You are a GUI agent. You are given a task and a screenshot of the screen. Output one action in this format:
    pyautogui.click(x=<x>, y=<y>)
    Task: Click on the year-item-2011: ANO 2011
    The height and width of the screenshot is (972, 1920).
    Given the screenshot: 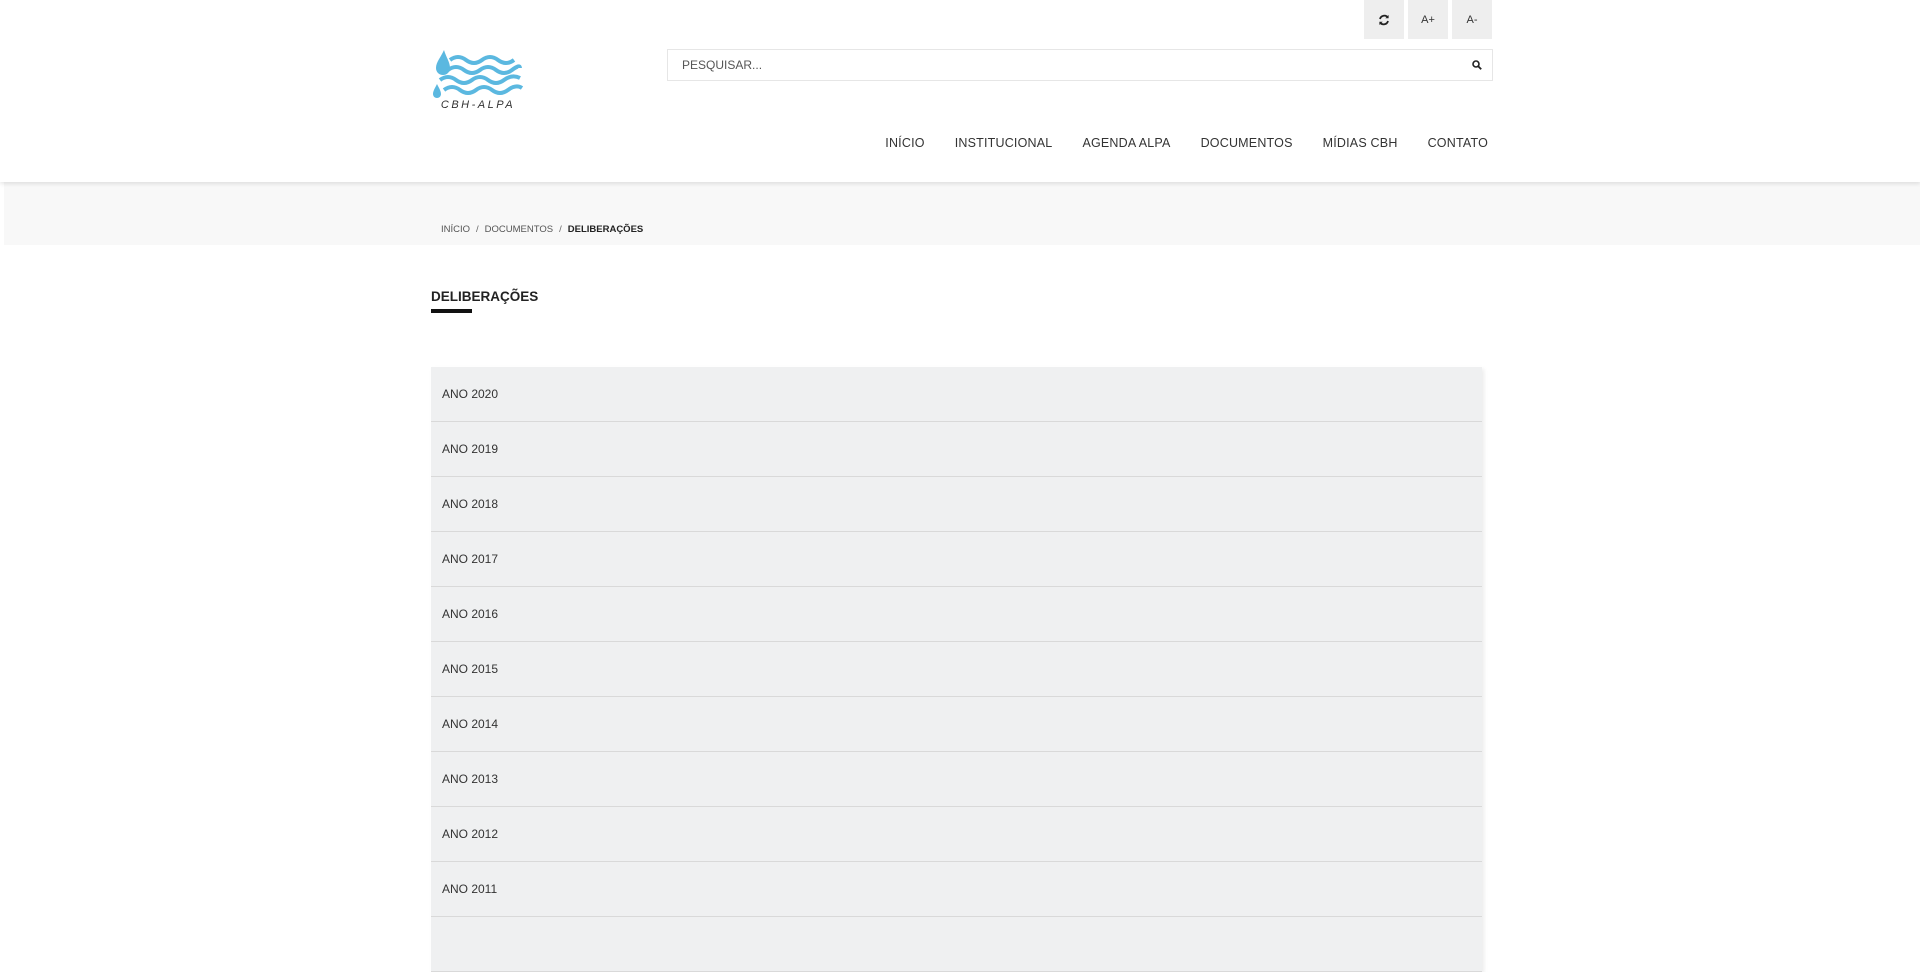 What is the action you would take?
    pyautogui.click(x=956, y=889)
    